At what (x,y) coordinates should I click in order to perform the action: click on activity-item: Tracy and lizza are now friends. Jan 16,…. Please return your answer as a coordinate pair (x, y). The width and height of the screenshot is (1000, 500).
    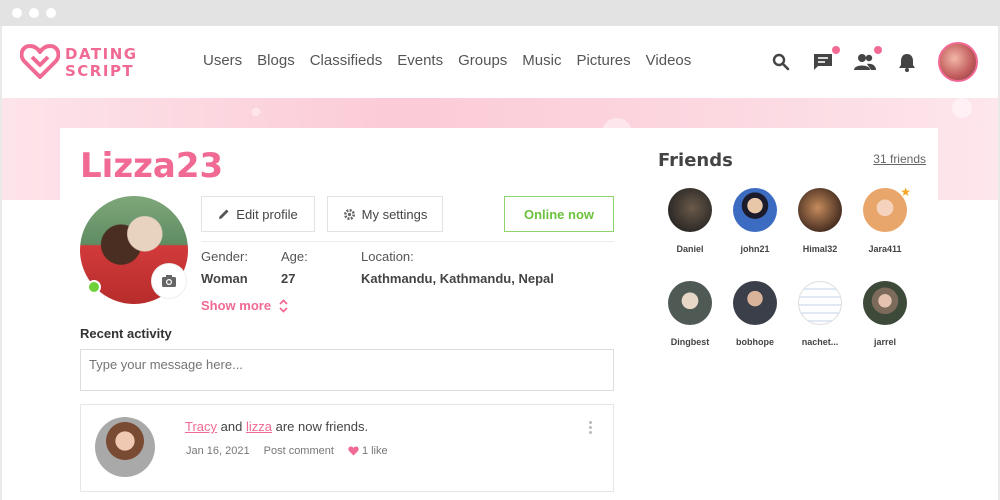
    Looking at the image, I should click on (347, 448).